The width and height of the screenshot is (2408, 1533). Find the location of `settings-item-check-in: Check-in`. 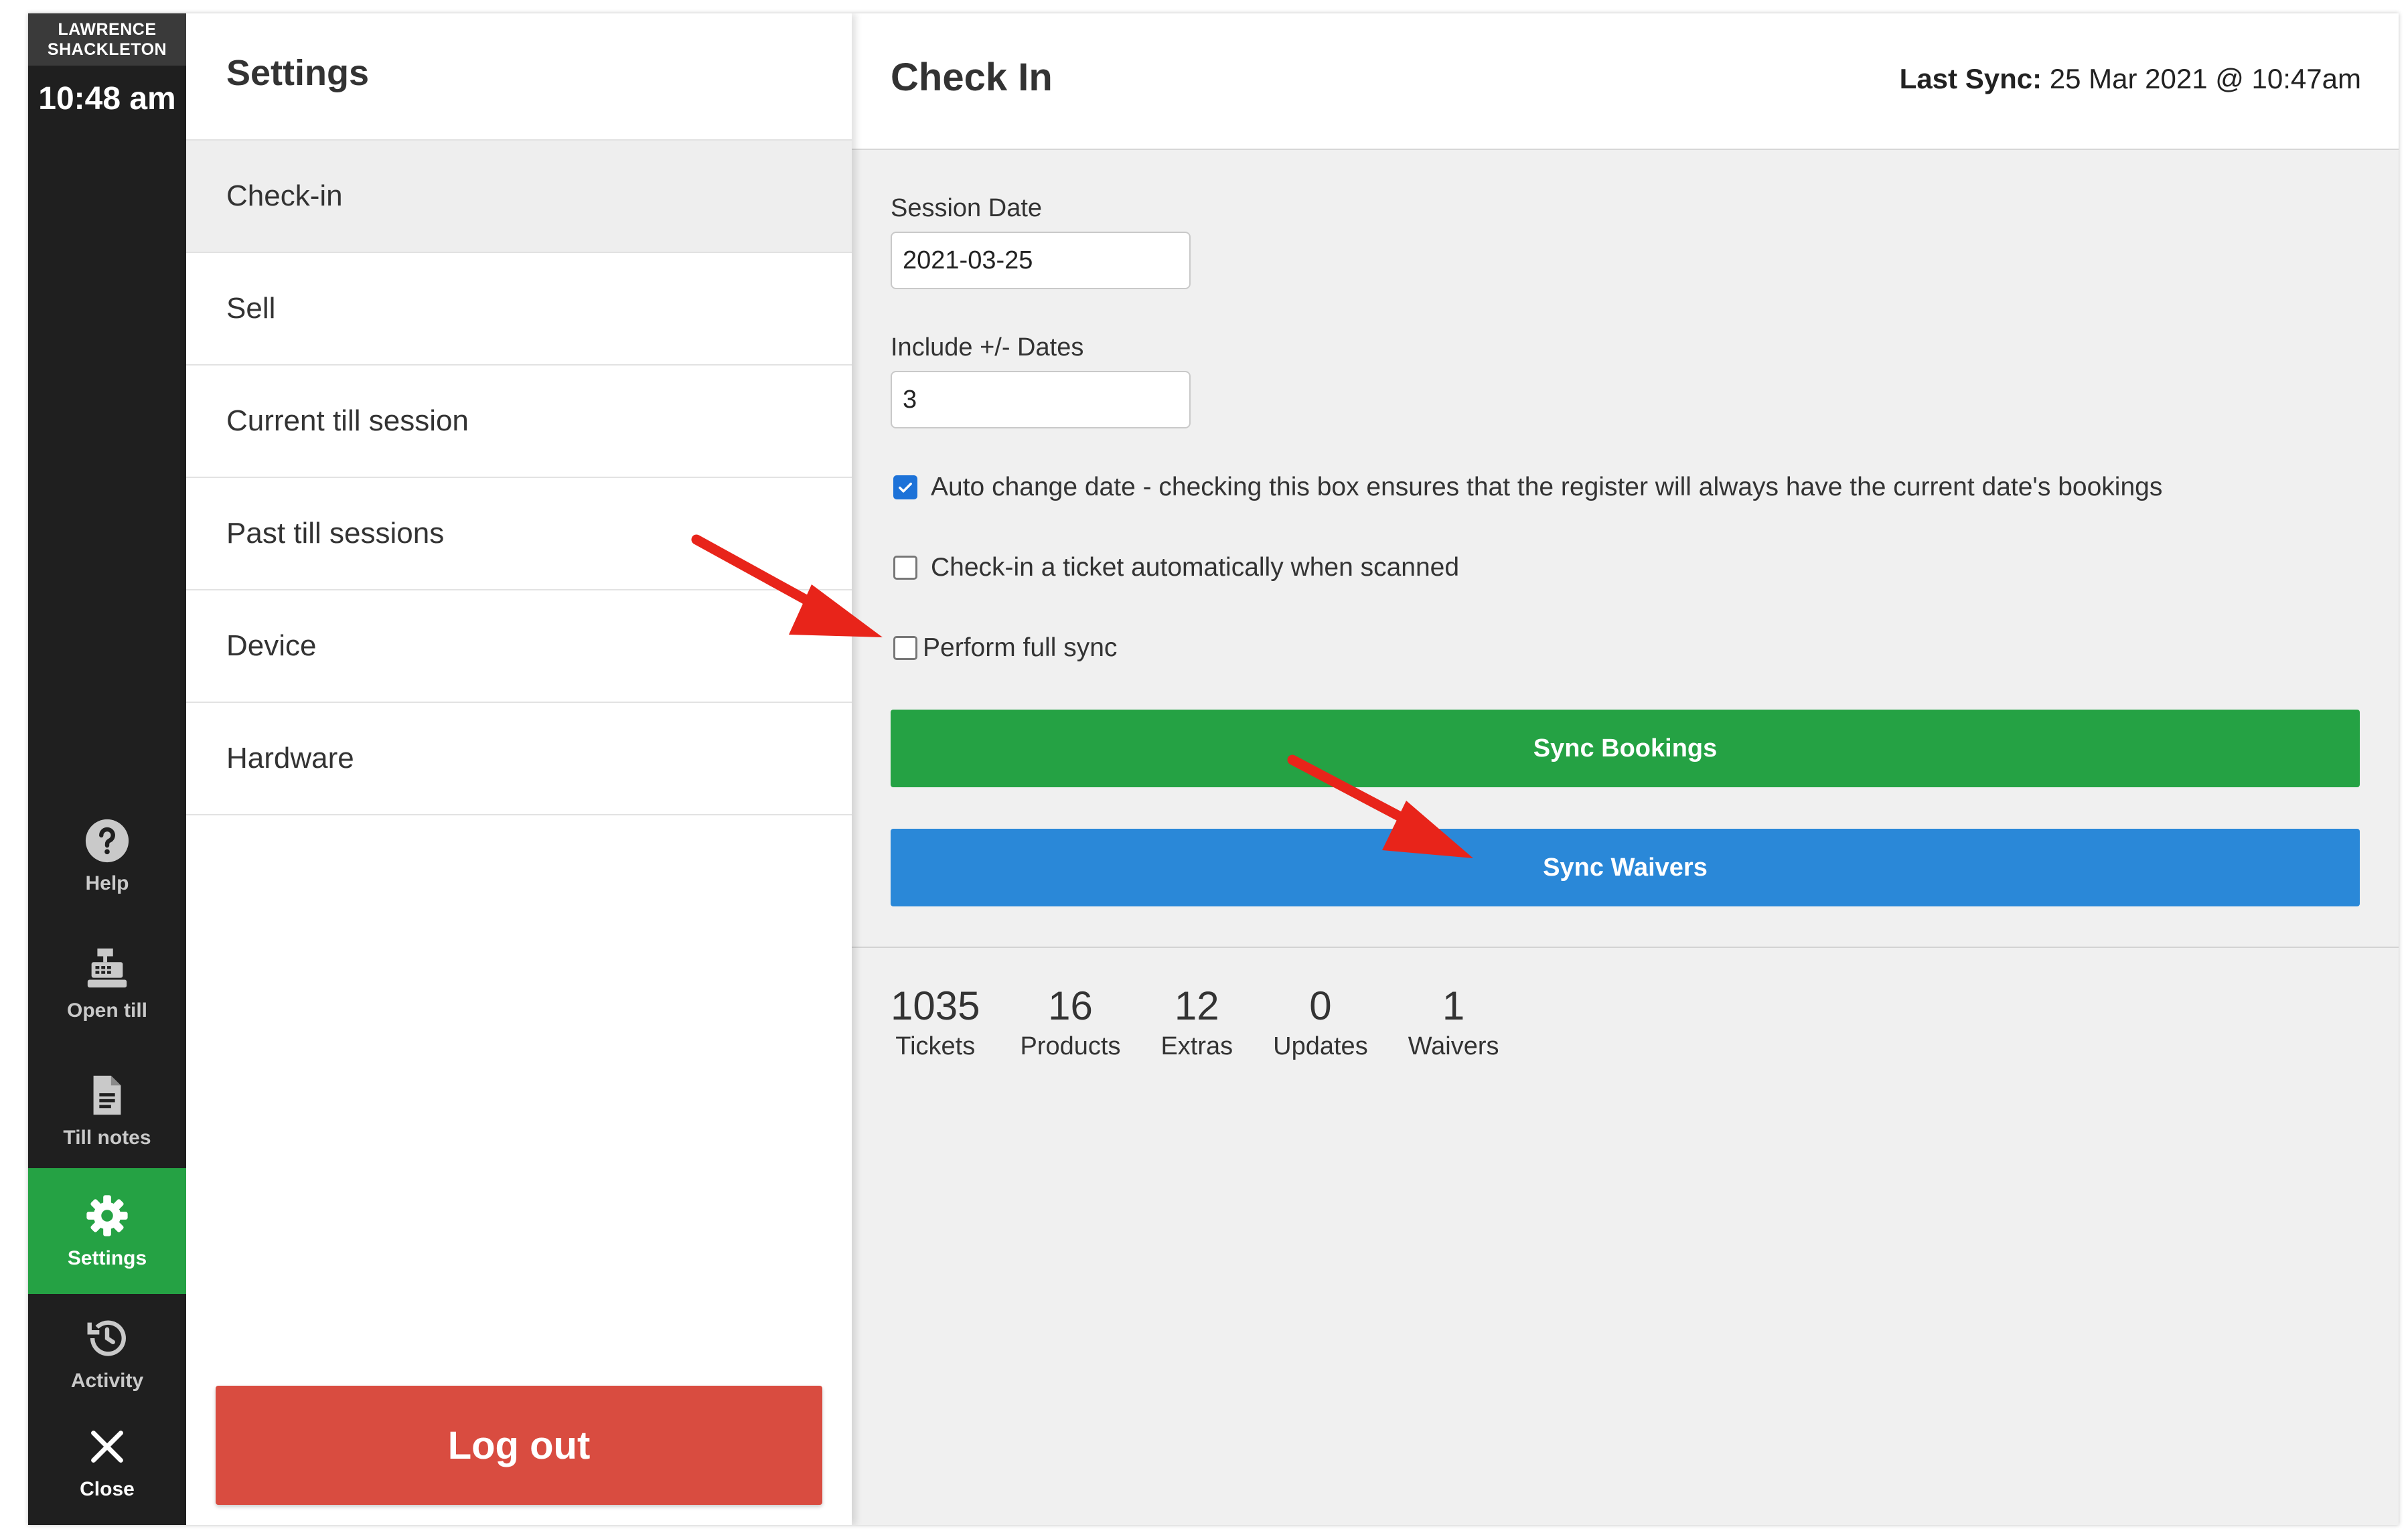

settings-item-check-in: Check-in is located at coordinates (519, 196).